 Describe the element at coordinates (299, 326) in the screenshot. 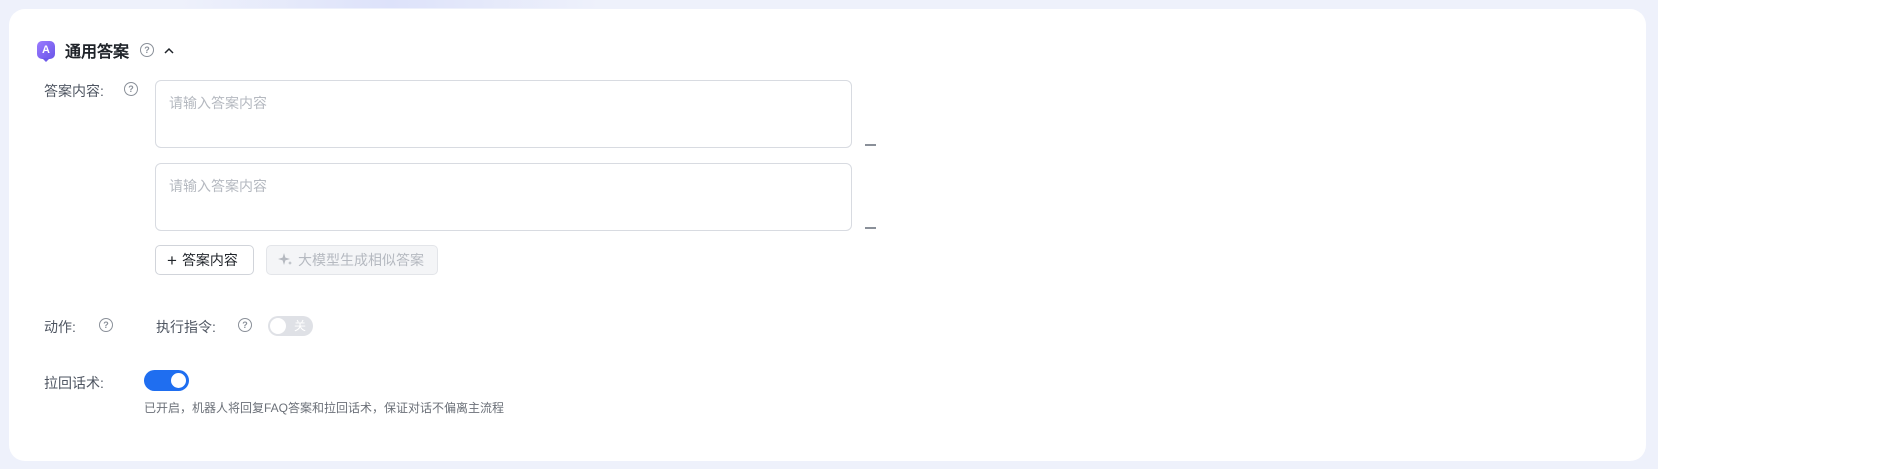

I see `toggle-state-text: 关` at that location.